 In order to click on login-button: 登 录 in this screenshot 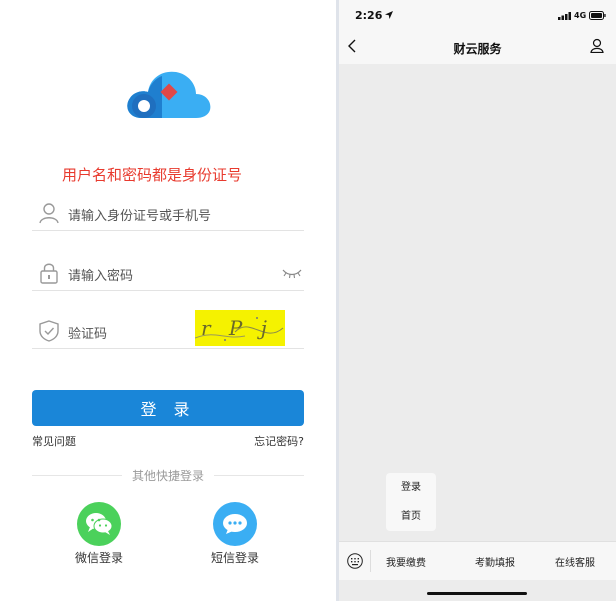, I will do `click(168, 408)`.